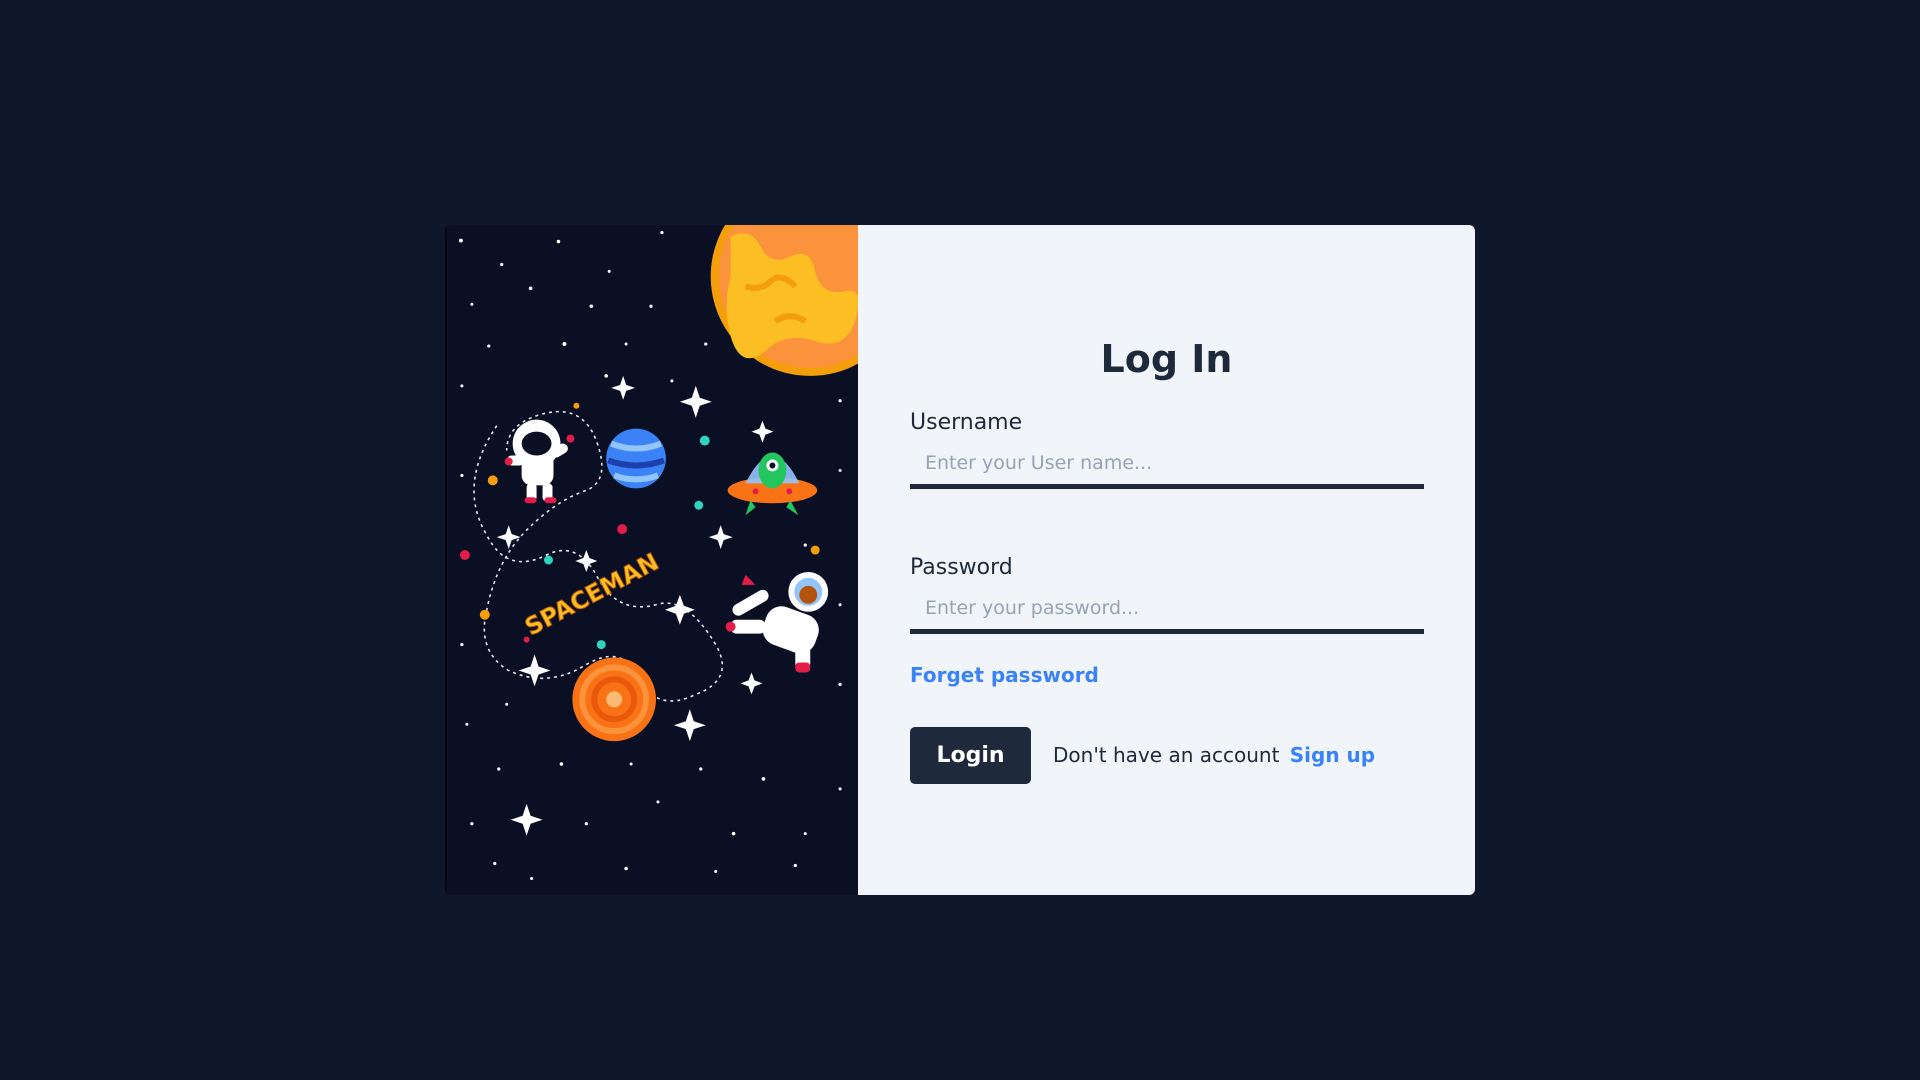 The width and height of the screenshot is (1920, 1080). What do you see at coordinates (772, 484) in the screenshot?
I see `alien-ufo-icon` at bounding box center [772, 484].